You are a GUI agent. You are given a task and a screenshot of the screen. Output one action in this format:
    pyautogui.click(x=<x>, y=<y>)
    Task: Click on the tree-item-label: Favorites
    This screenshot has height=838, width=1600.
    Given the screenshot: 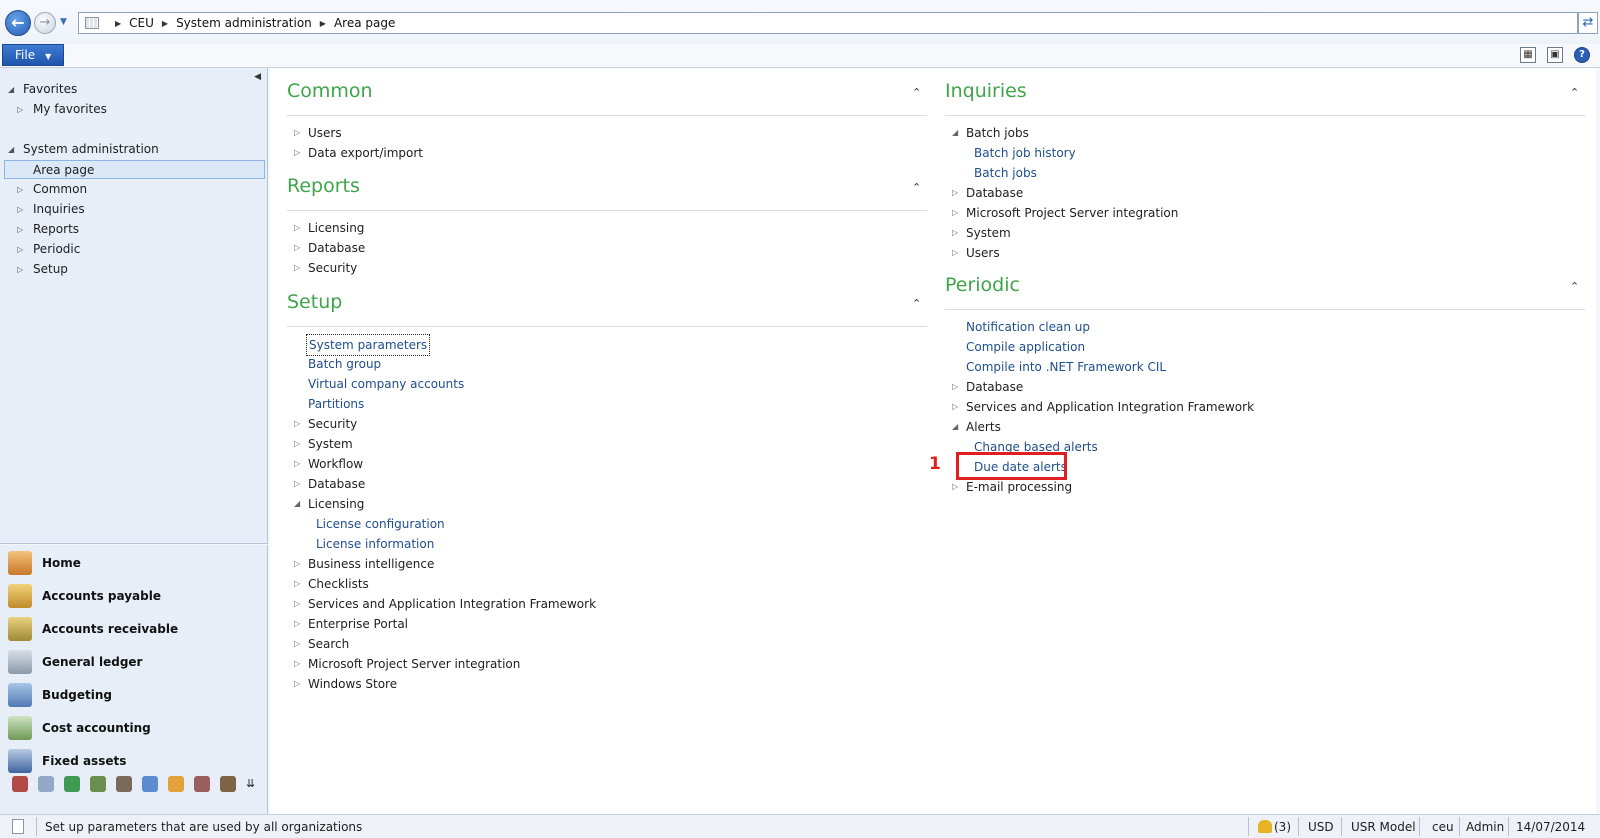 What is the action you would take?
    pyautogui.click(x=50, y=89)
    